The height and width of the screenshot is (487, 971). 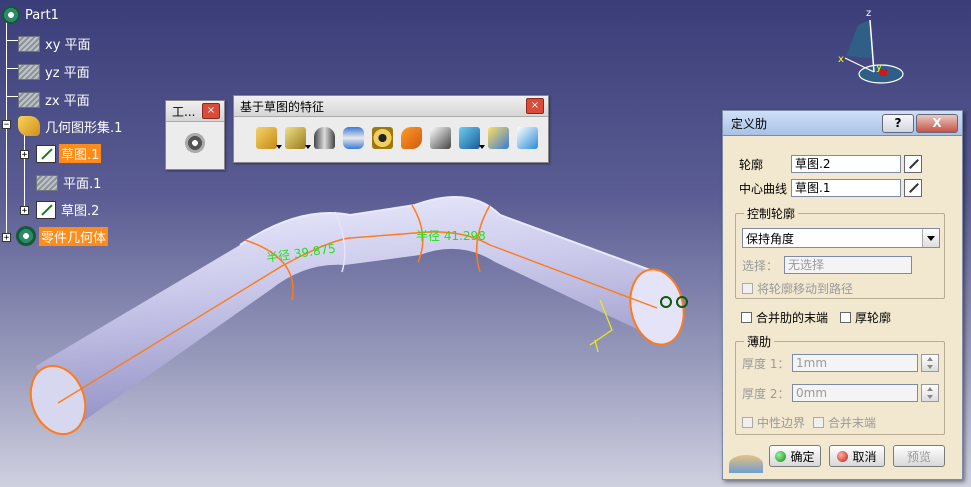 What do you see at coordinates (848, 265) in the screenshot?
I see `selection-field: 无选择` at bounding box center [848, 265].